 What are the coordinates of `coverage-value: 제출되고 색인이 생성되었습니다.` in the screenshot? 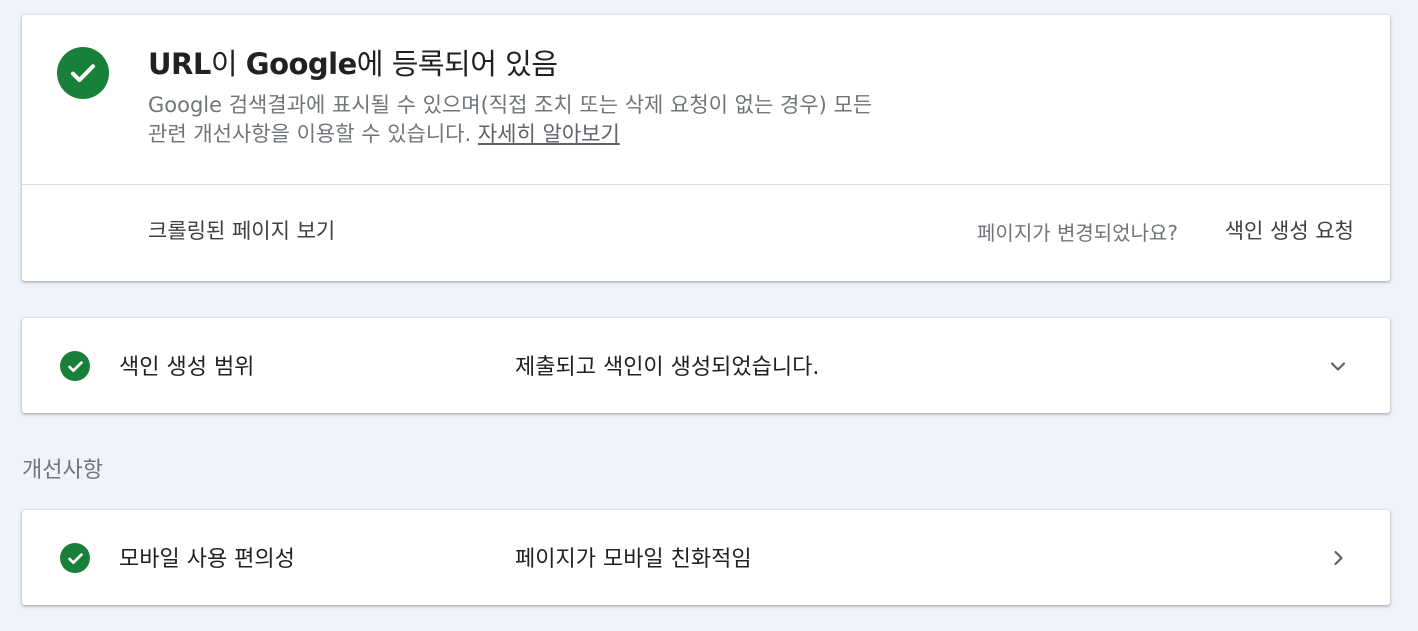 It's located at (667, 367).